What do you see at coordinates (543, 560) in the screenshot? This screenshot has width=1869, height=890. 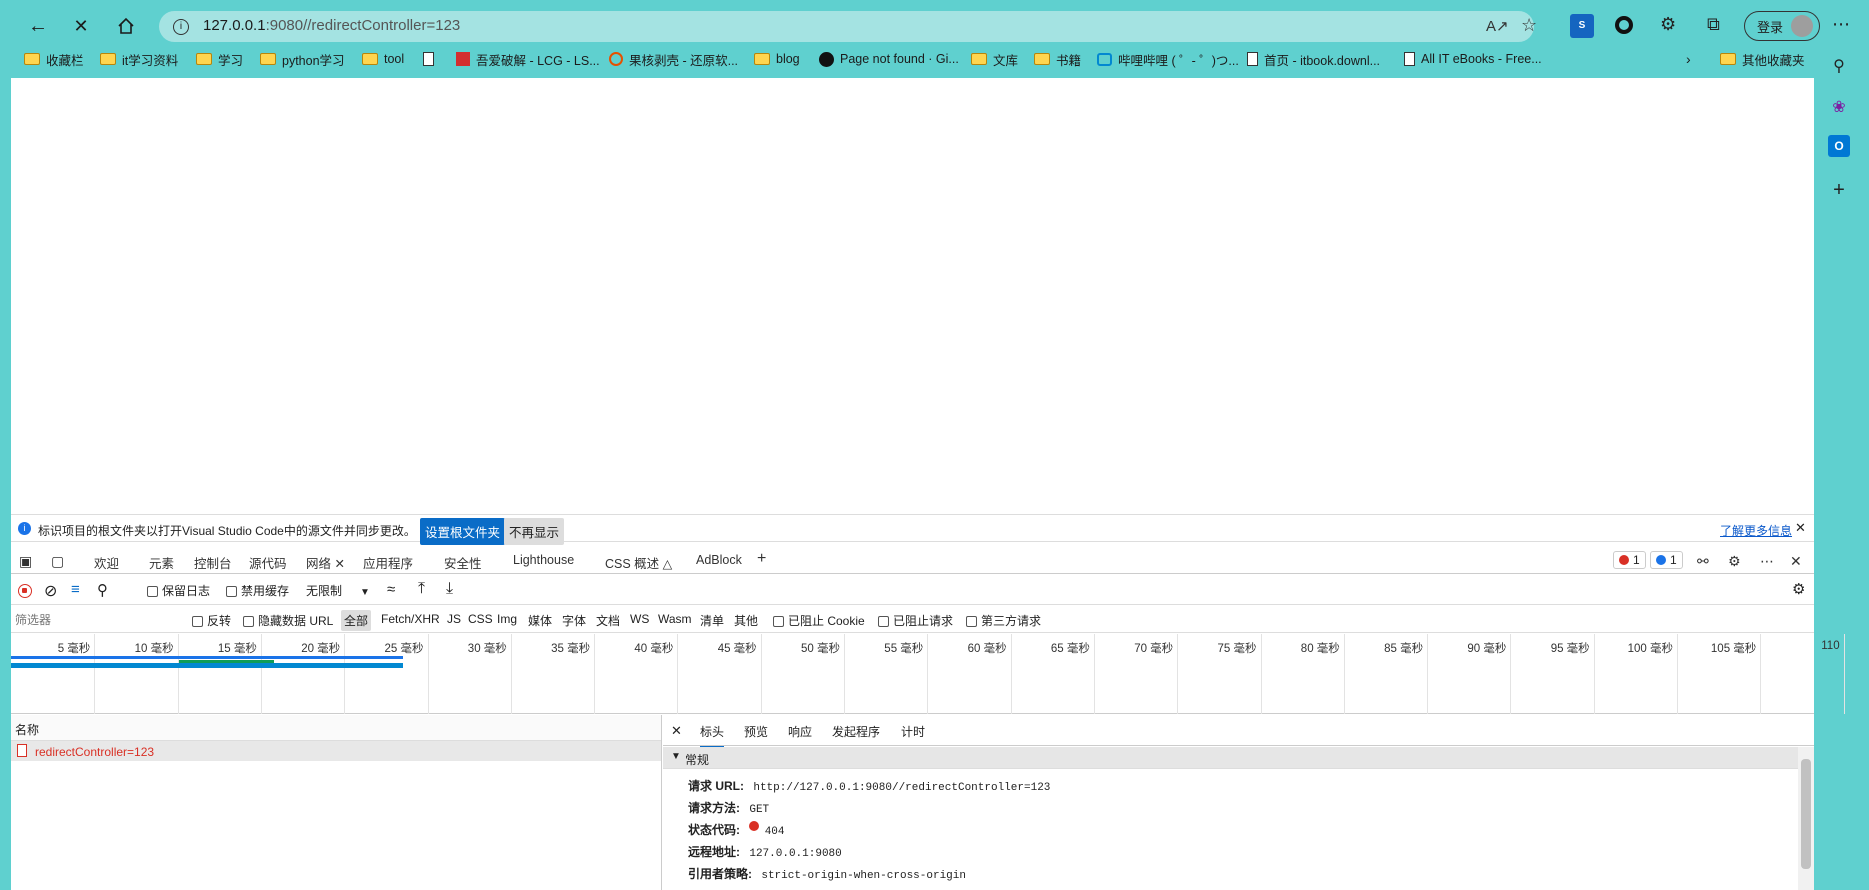 I see `tab-lighthouse: Lighthouse` at bounding box center [543, 560].